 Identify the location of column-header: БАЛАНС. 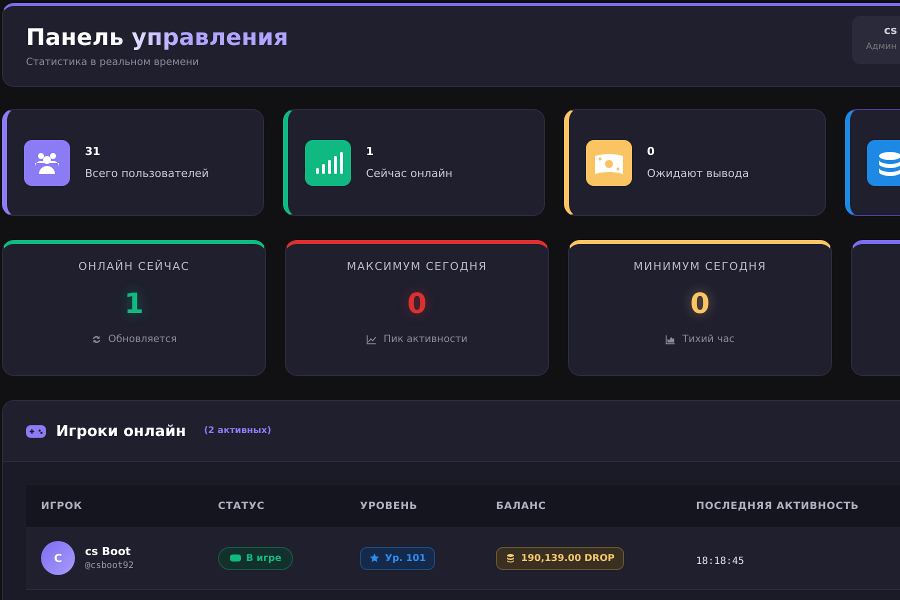
(522, 506).